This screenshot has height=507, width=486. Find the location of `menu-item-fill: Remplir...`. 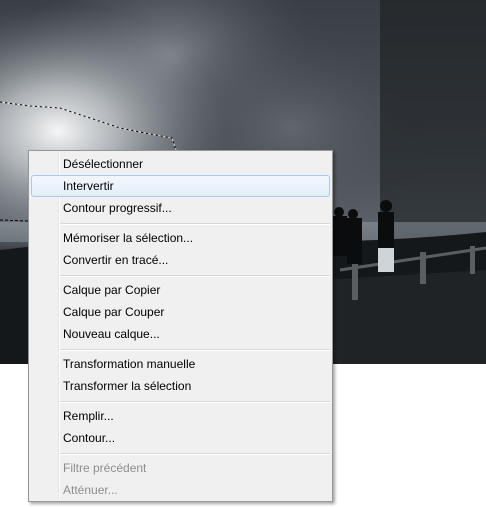

menu-item-fill: Remplir... is located at coordinates (180, 416).